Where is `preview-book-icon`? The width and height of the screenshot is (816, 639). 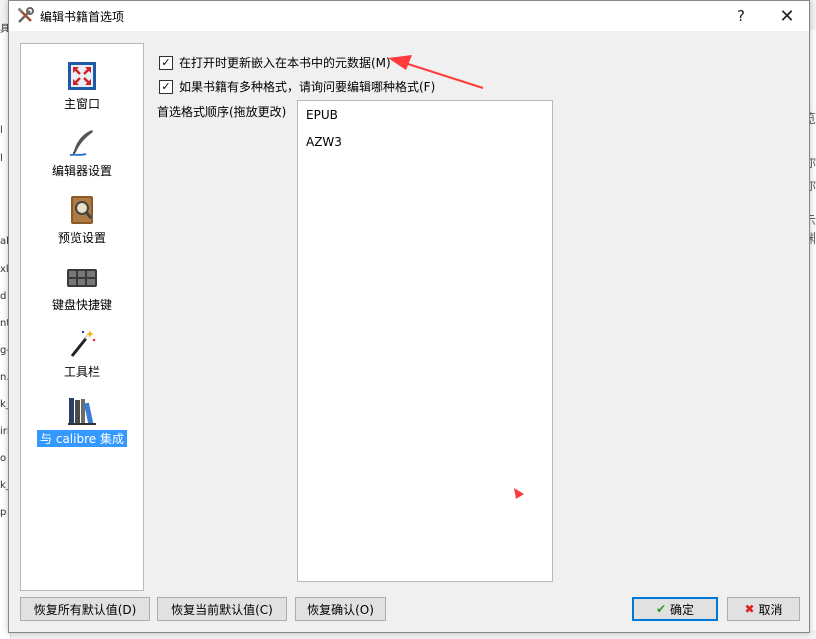 preview-book-icon is located at coordinates (82, 210).